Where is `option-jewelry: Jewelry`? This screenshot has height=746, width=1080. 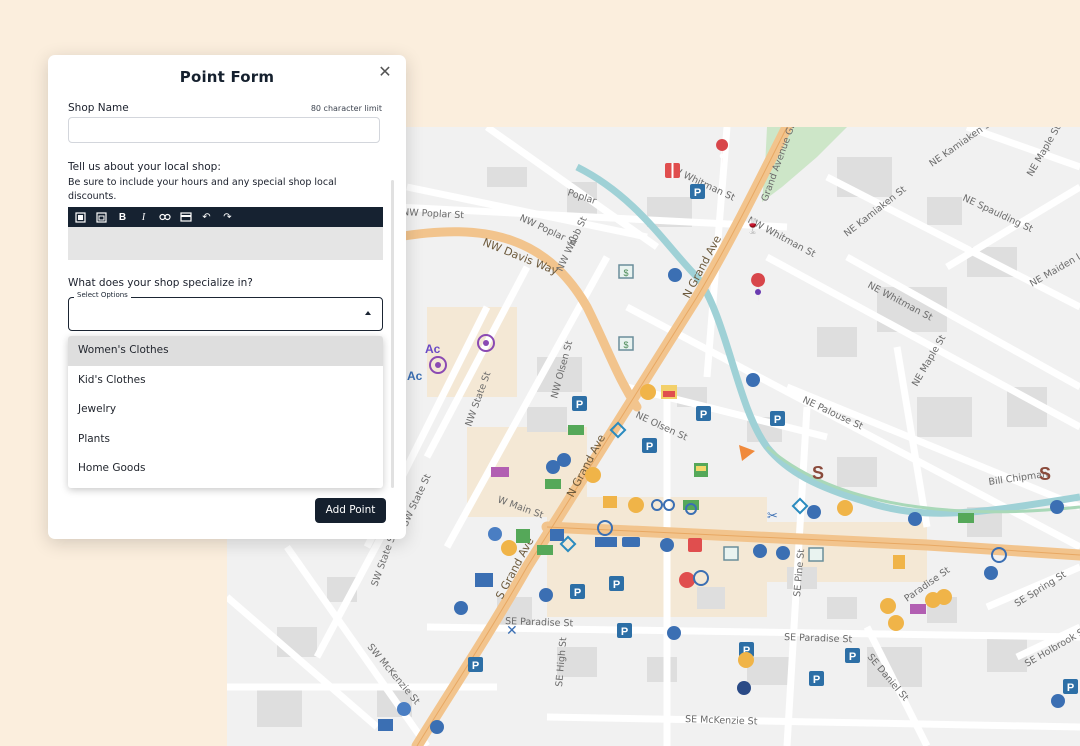 option-jewelry: Jewelry is located at coordinates (225, 410).